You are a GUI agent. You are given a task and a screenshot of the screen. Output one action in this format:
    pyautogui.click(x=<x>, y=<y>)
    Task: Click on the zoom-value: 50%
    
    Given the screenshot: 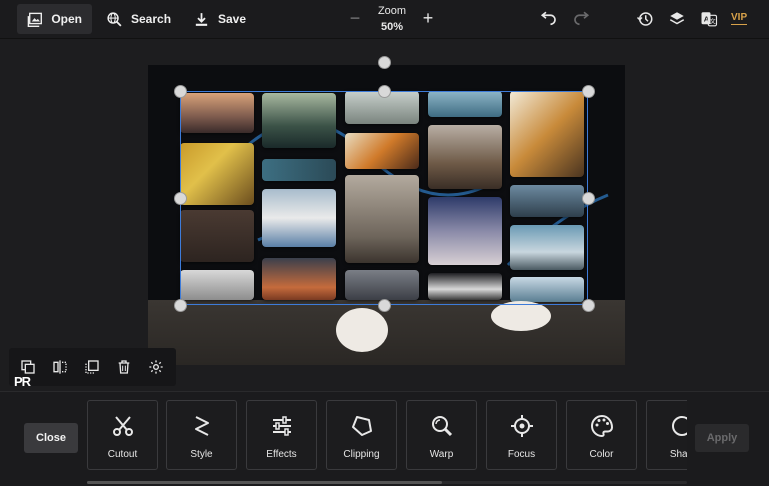 What is the action you would take?
    pyautogui.click(x=392, y=27)
    